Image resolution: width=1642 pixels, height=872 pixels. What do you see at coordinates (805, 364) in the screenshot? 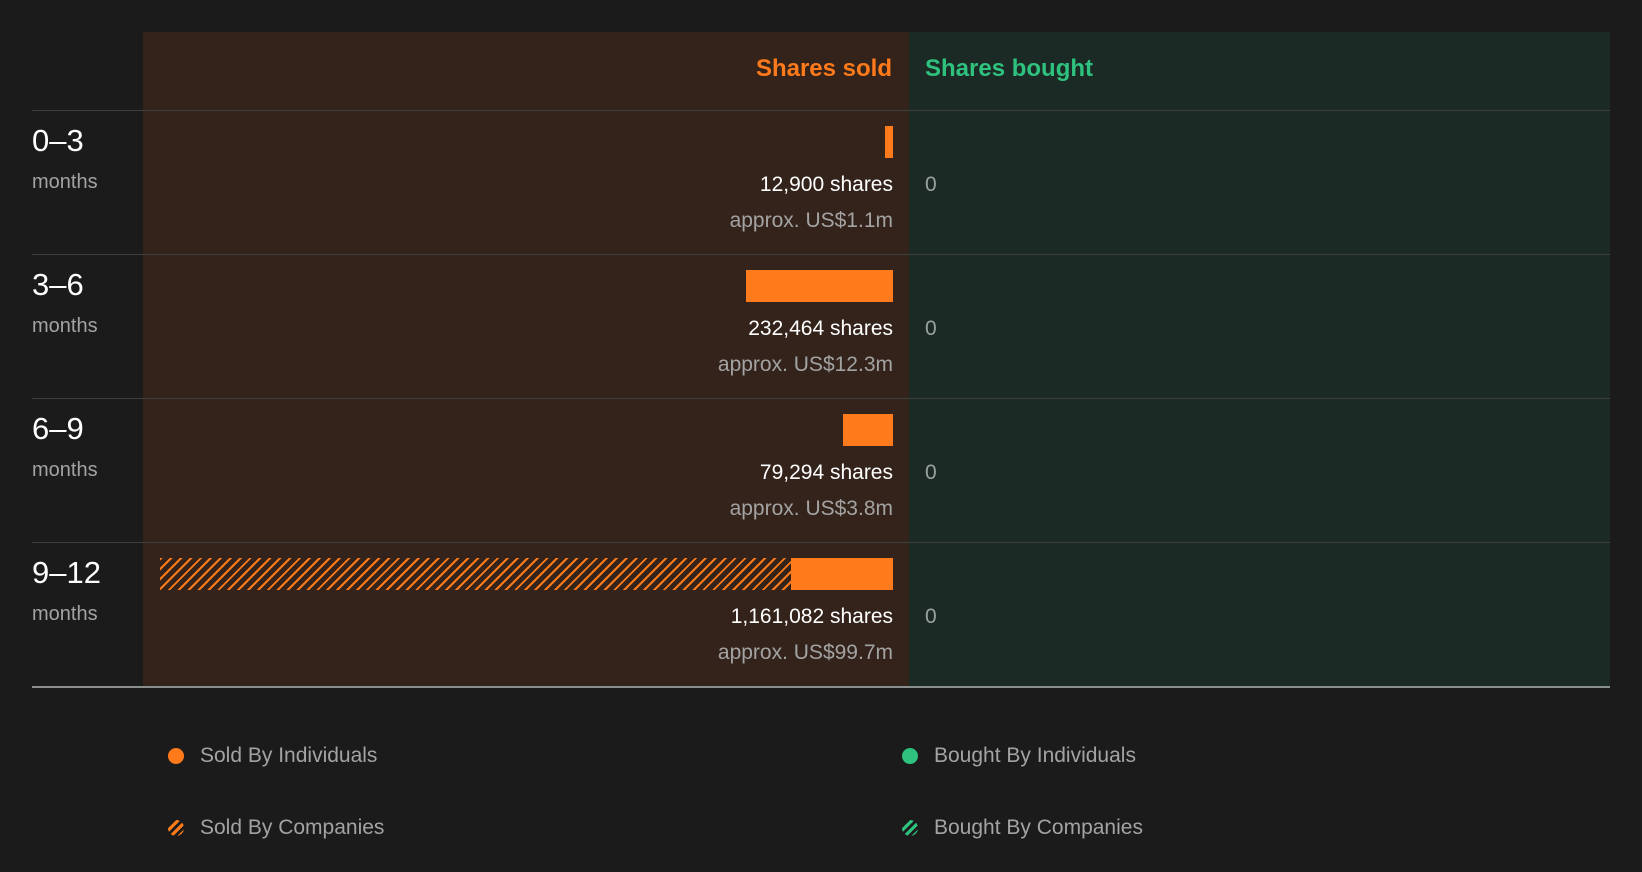
I see `sold-approx-value: approx. US$12.3m` at bounding box center [805, 364].